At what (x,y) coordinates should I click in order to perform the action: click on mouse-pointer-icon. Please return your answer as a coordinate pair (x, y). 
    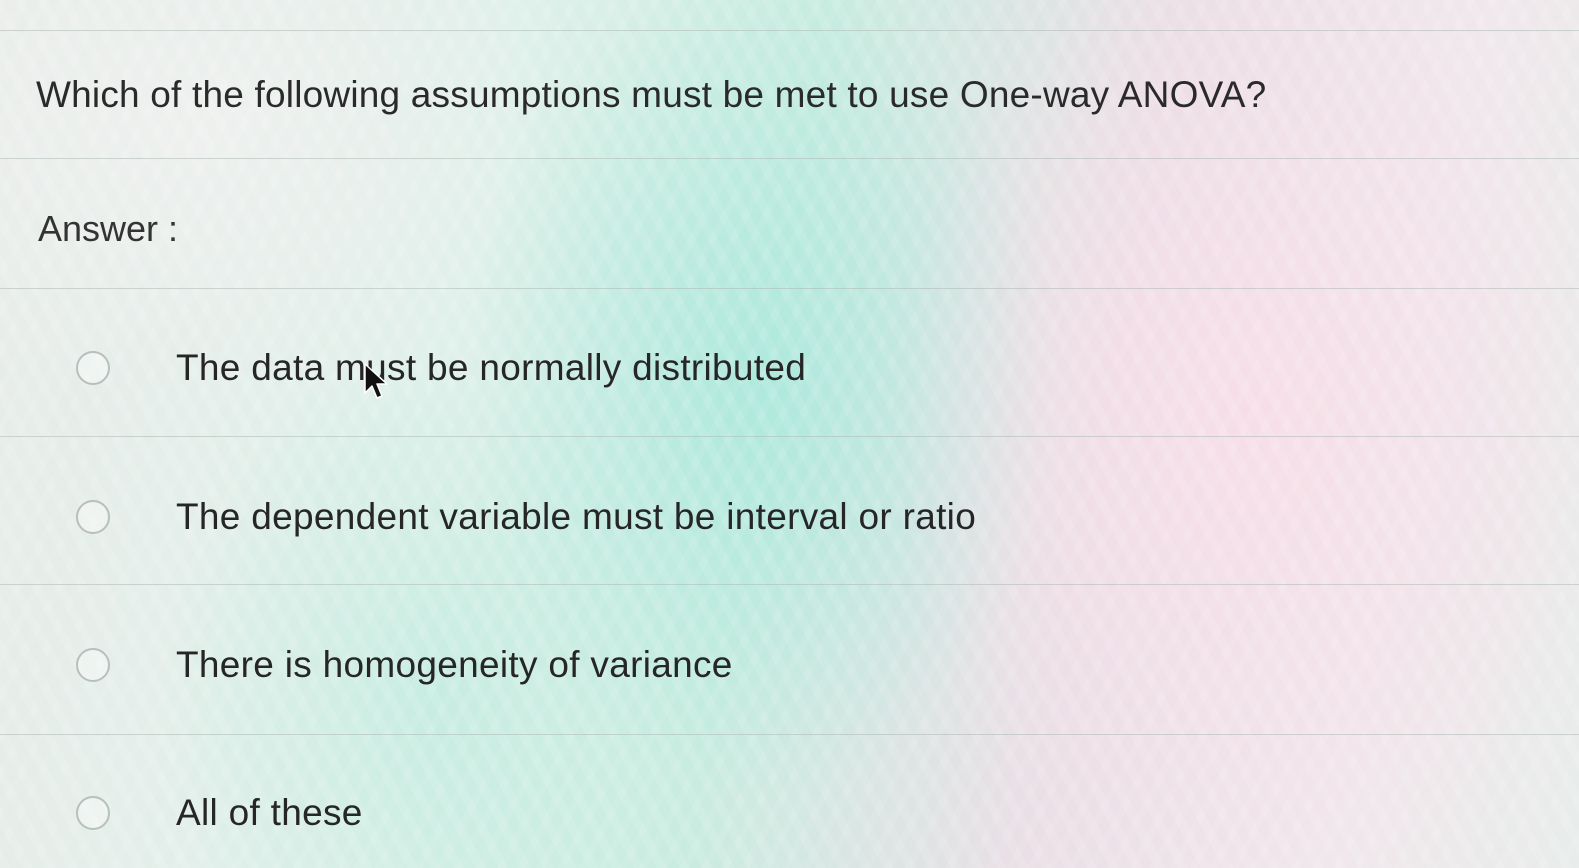
    Looking at the image, I should click on (376, 381).